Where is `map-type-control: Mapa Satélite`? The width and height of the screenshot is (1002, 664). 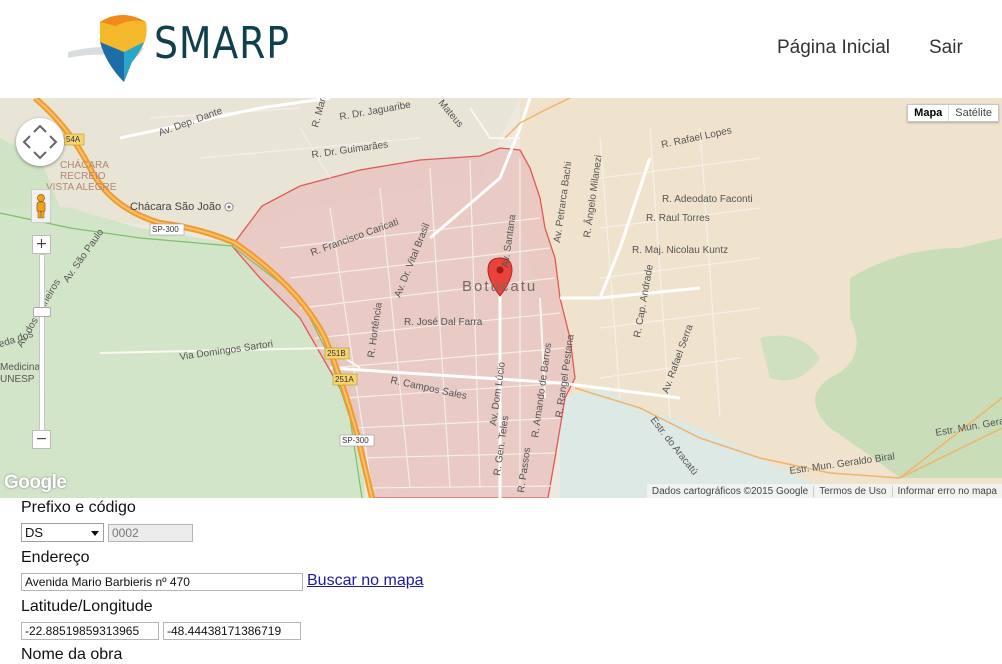 map-type-control: Mapa Satélite is located at coordinates (953, 113).